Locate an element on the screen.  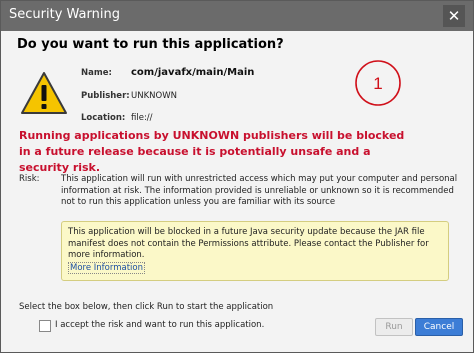
dialog-heading: Do you want to run this application? is located at coordinates (150, 44).